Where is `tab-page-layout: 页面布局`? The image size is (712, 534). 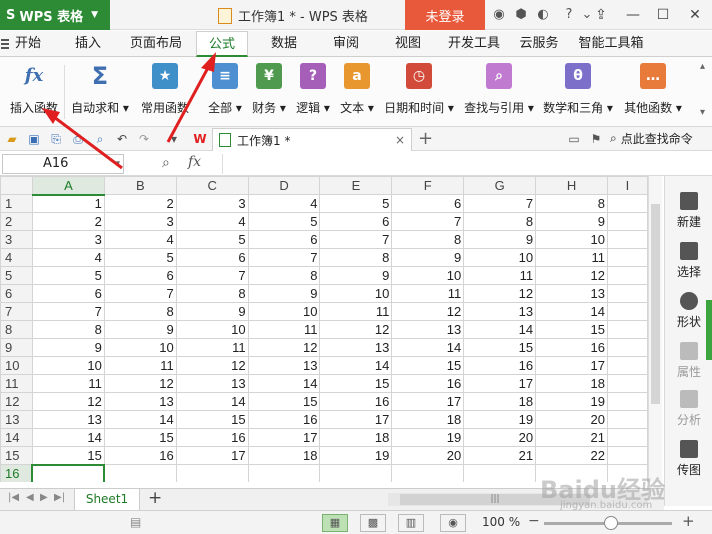
tab-page-layout: 页面布局 is located at coordinates (156, 44).